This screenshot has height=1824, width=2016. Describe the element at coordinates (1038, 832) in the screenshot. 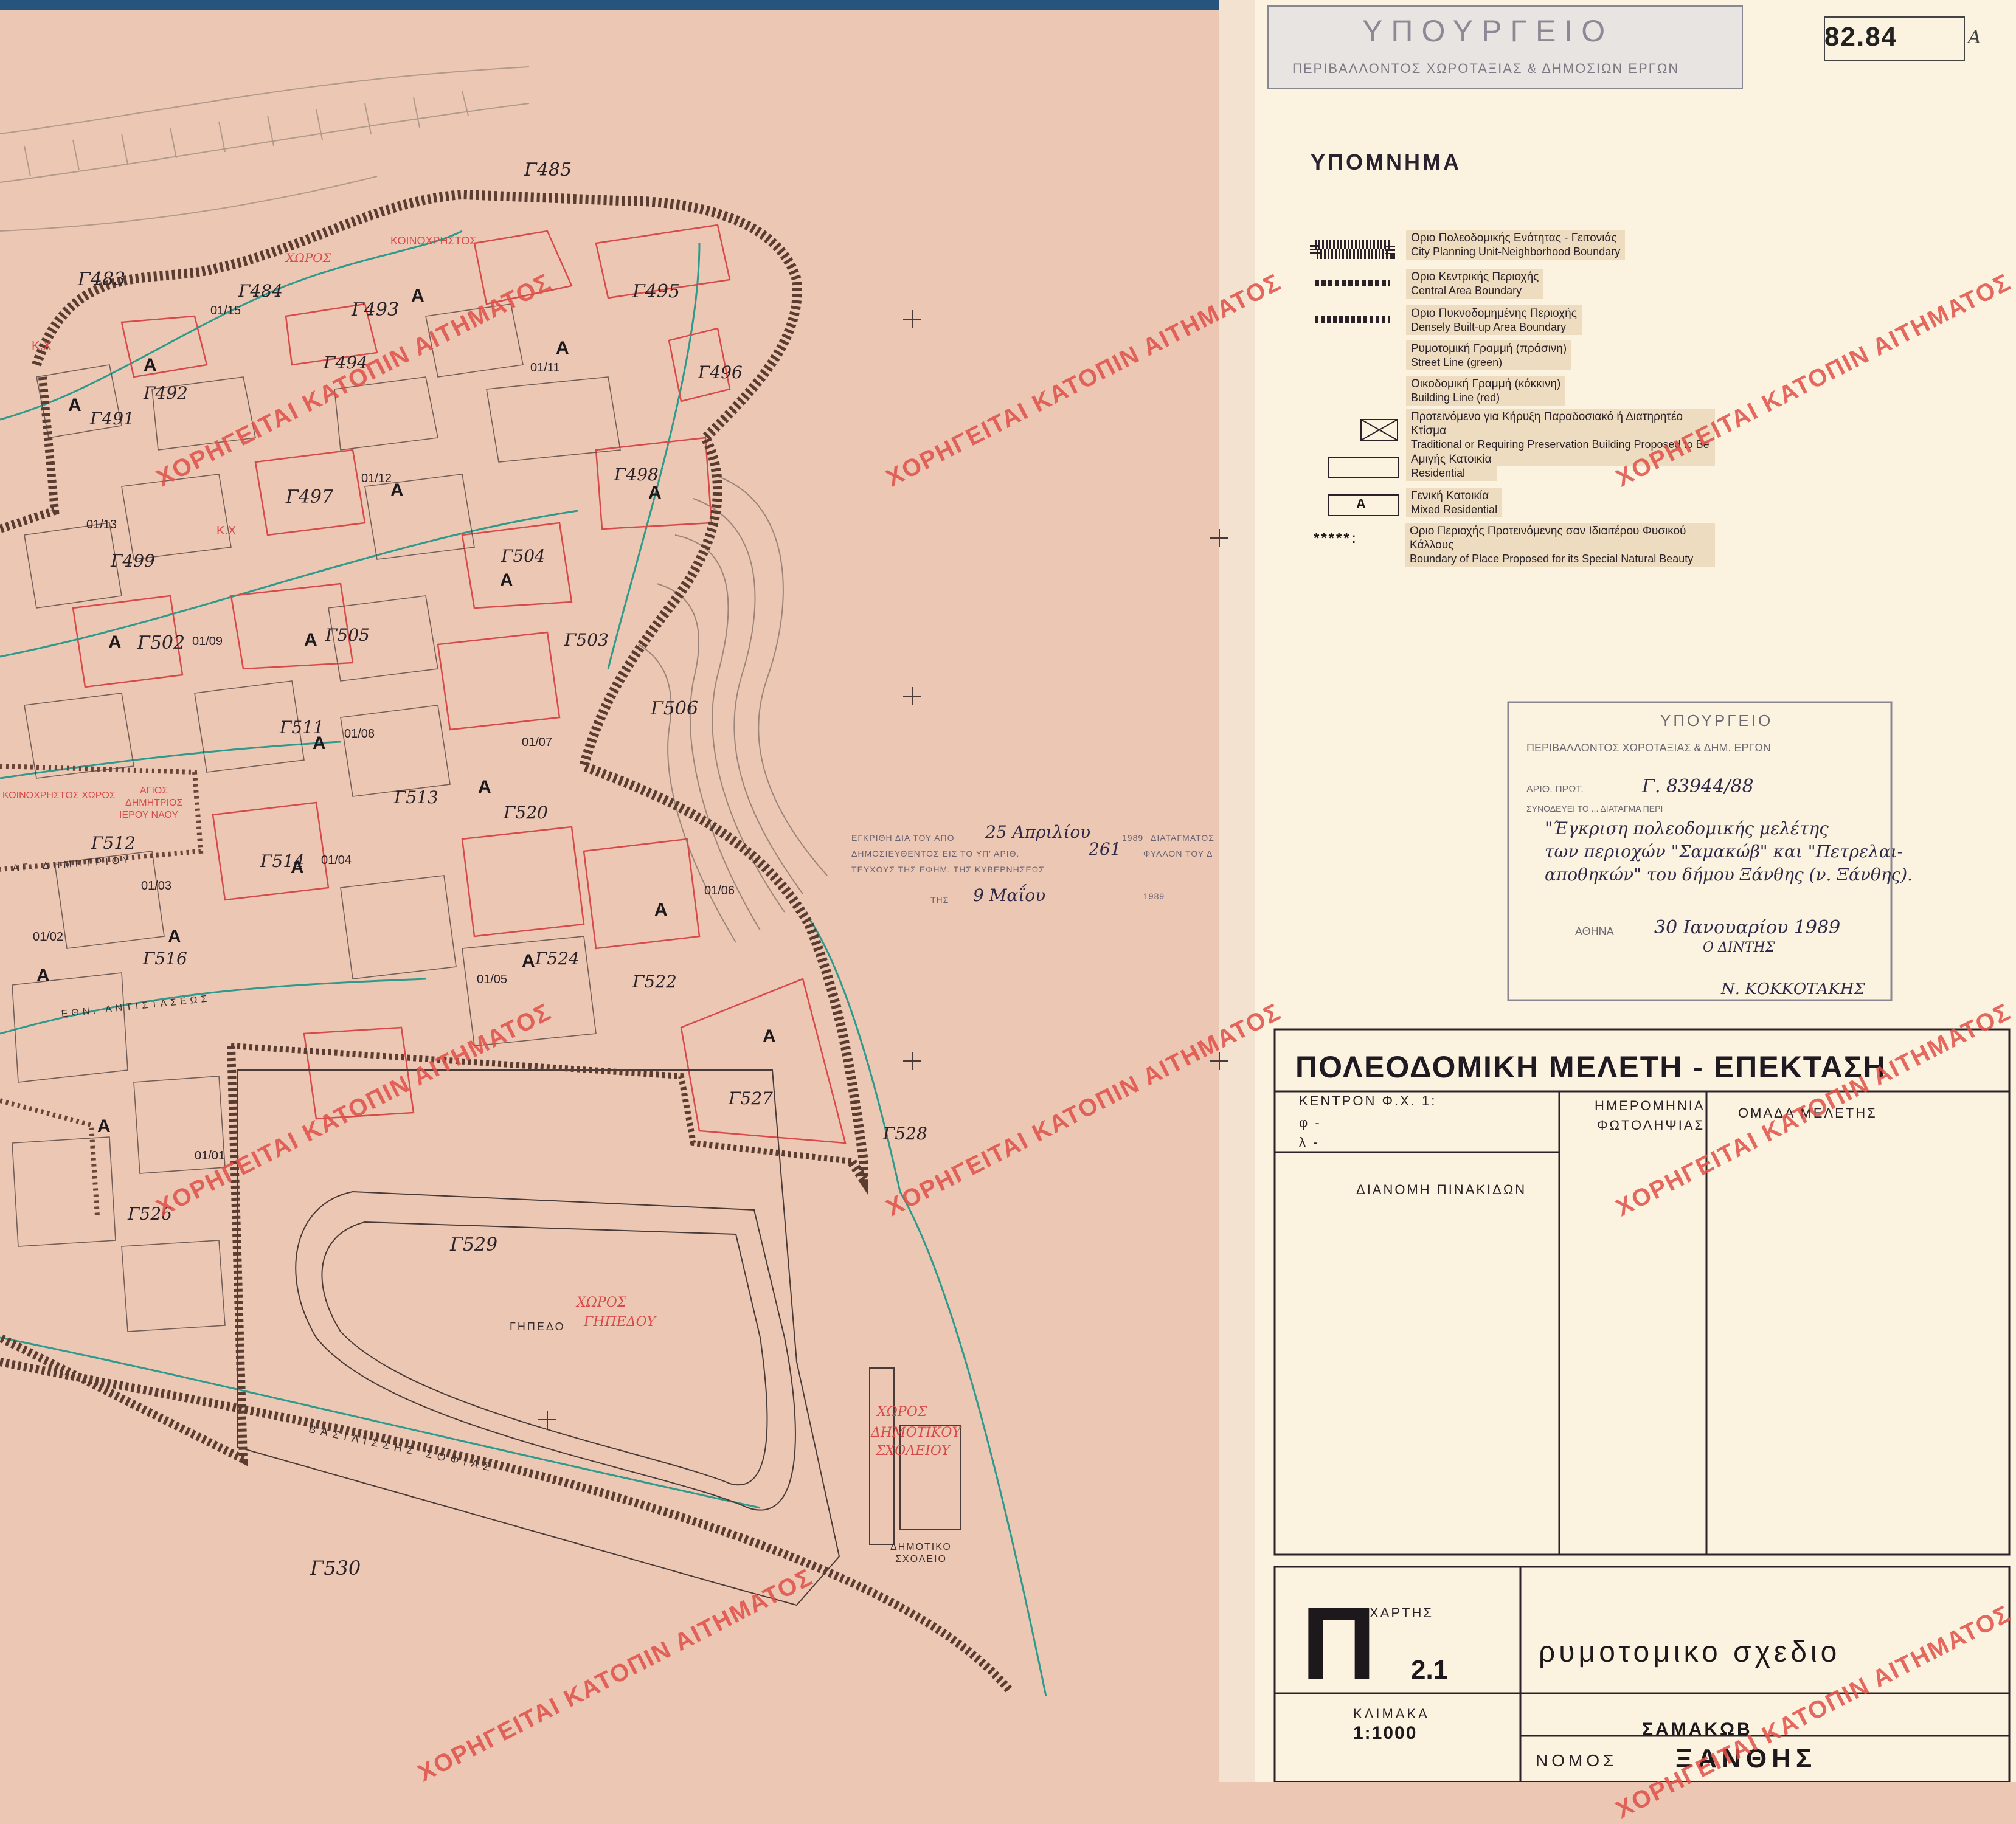

I see `approval-date: 25 Απριλίου` at that location.